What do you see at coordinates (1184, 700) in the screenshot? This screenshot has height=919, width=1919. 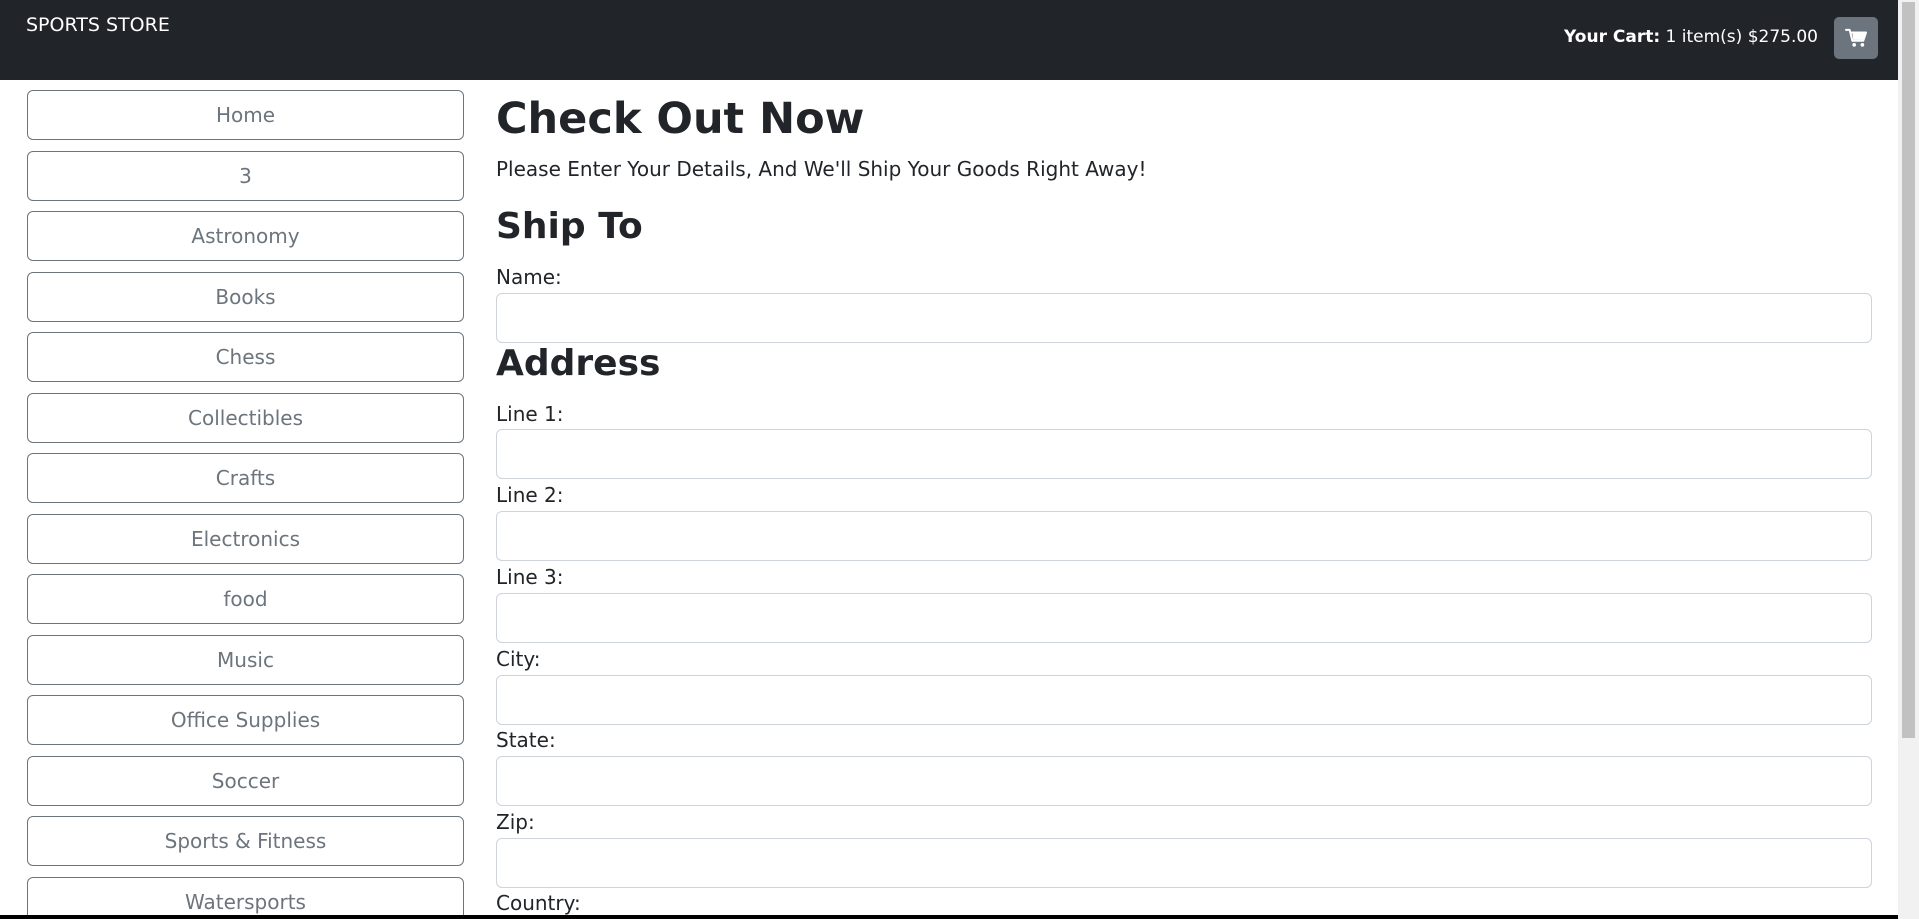 I see `city-field` at bounding box center [1184, 700].